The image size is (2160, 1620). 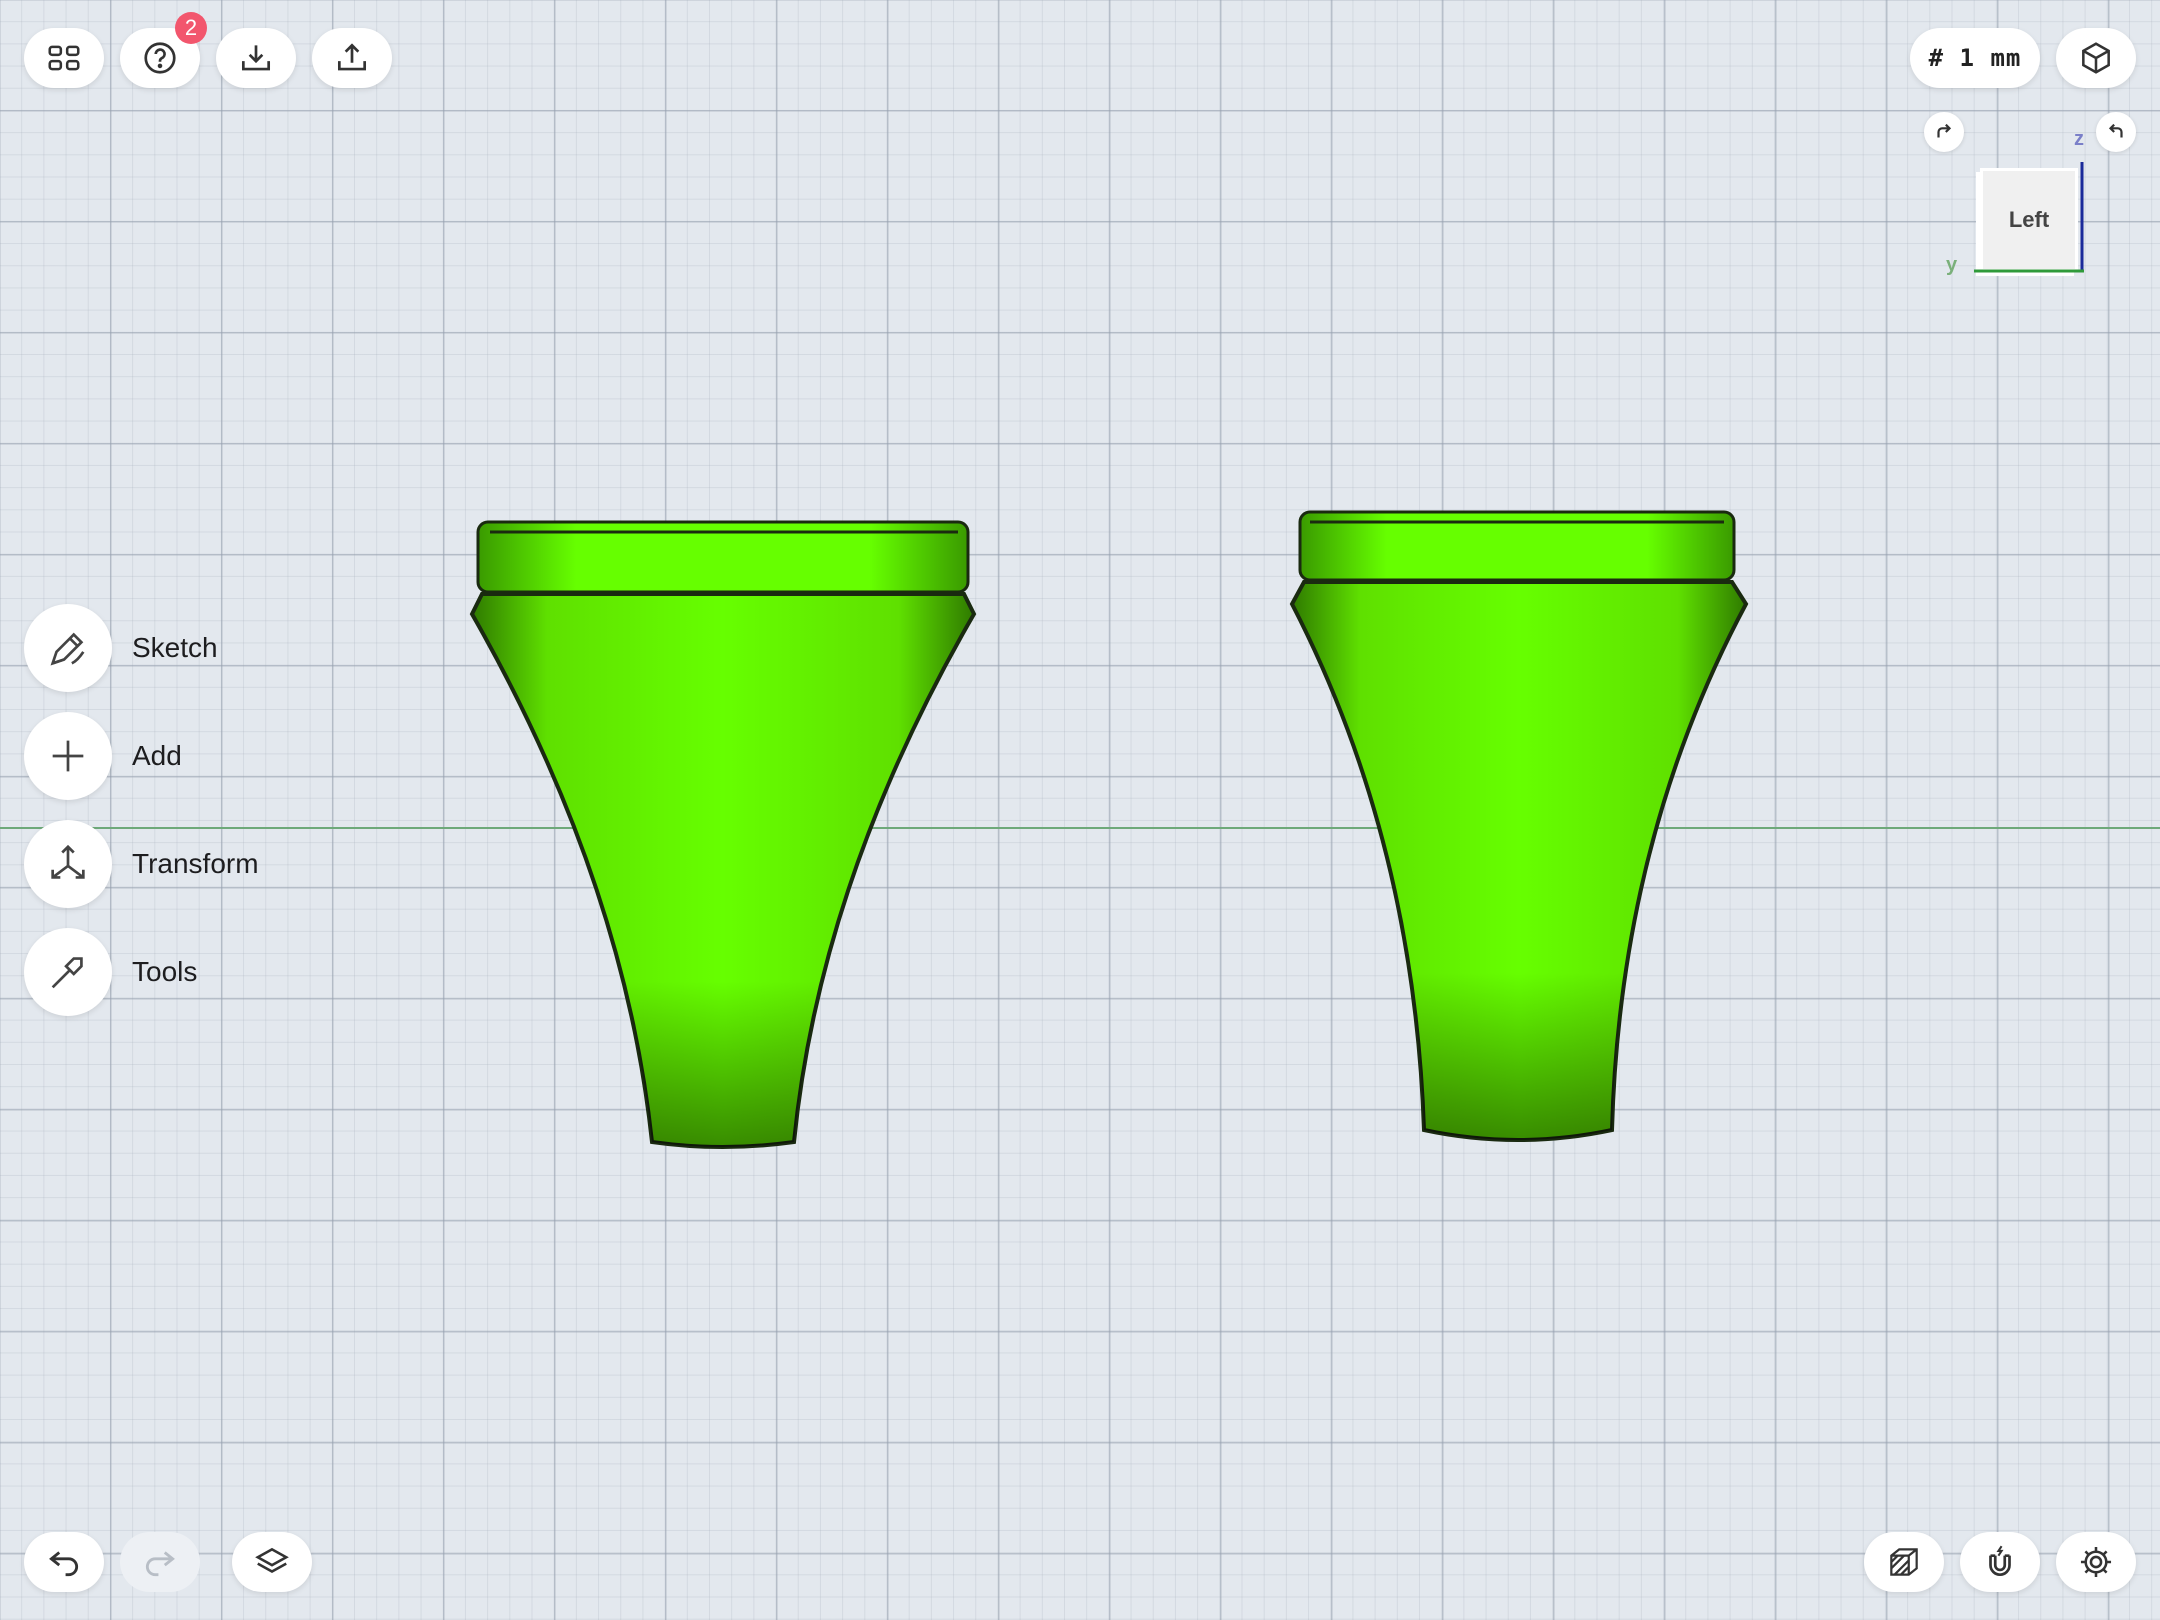 I want to click on sketch-pencil-icon, so click(x=67, y=649).